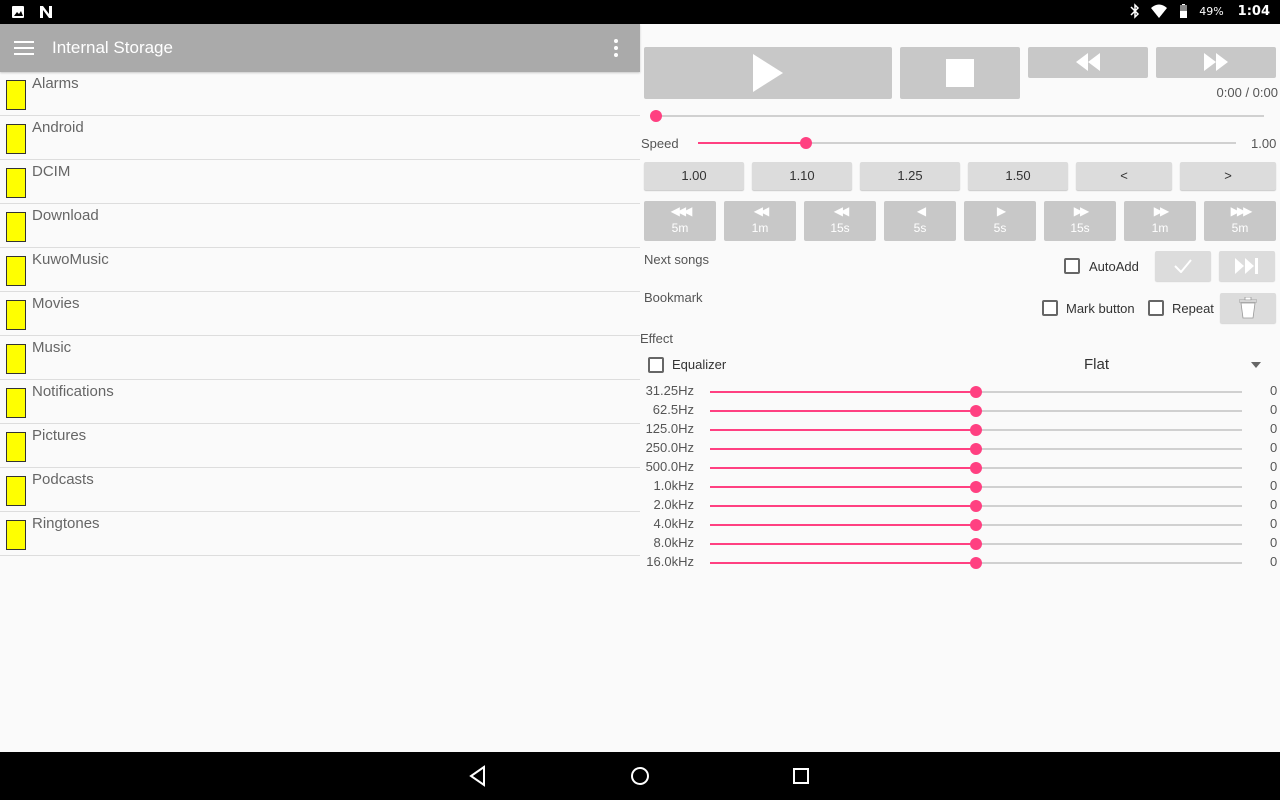 This screenshot has height=800, width=1280. I want to click on home-icon, so click(640, 776).